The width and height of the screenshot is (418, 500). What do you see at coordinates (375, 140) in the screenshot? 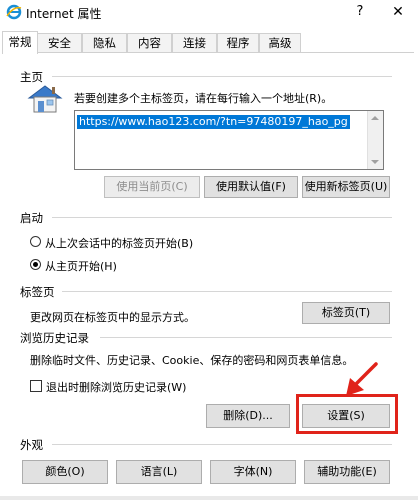
I see `url-scrollbar` at bounding box center [375, 140].